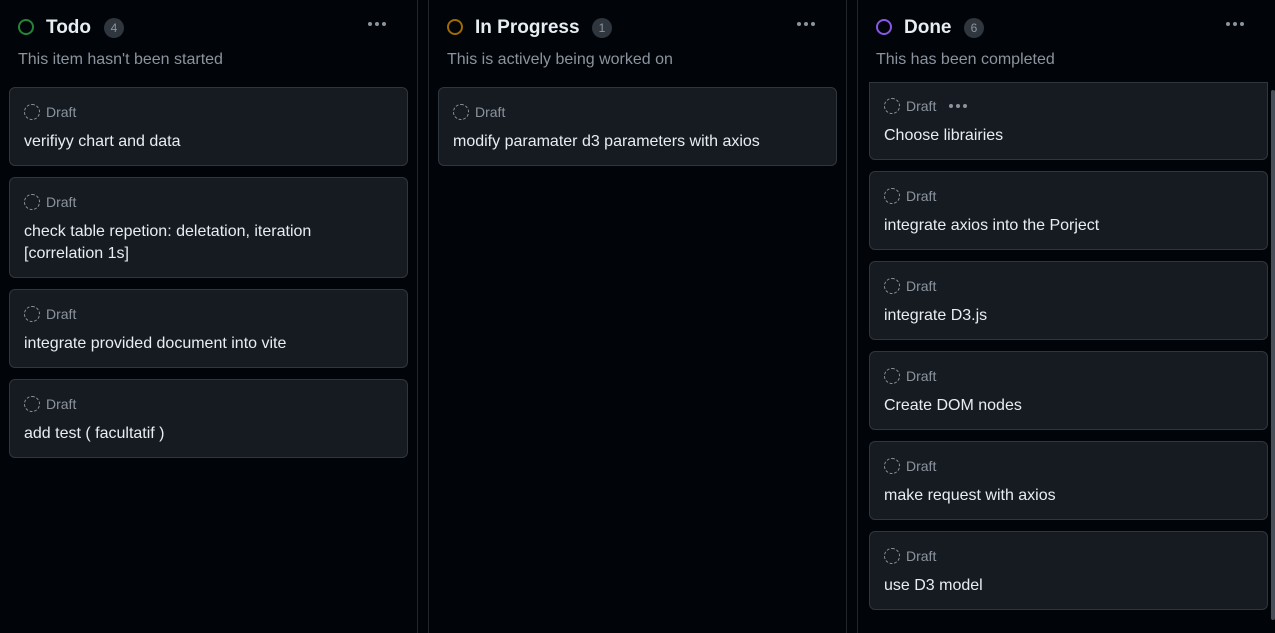  Describe the element at coordinates (965, 59) in the screenshot. I see `column-description: This has been completed` at that location.